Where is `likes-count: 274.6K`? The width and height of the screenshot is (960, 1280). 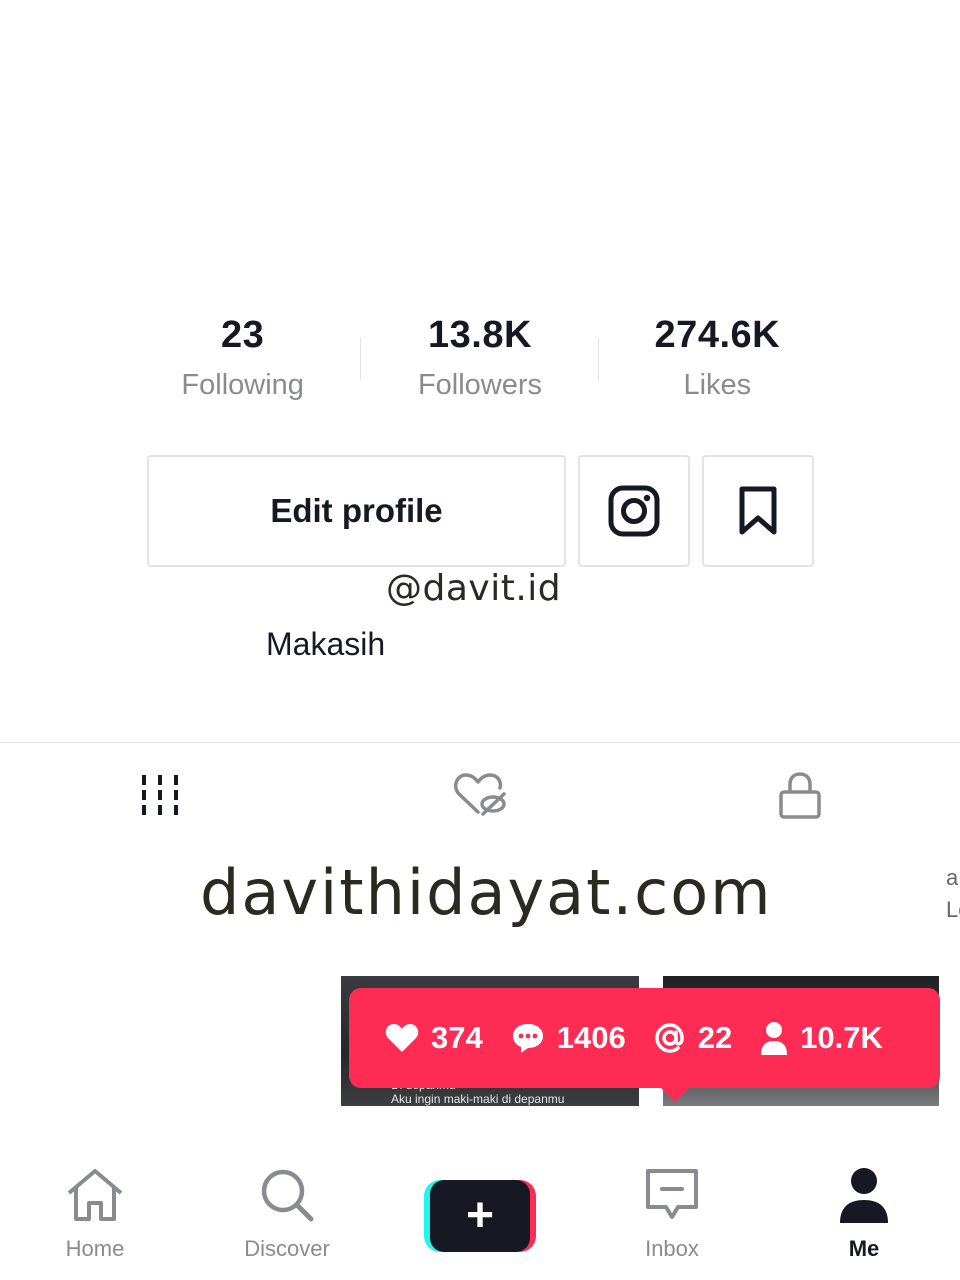 likes-count: 274.6K is located at coordinates (717, 335).